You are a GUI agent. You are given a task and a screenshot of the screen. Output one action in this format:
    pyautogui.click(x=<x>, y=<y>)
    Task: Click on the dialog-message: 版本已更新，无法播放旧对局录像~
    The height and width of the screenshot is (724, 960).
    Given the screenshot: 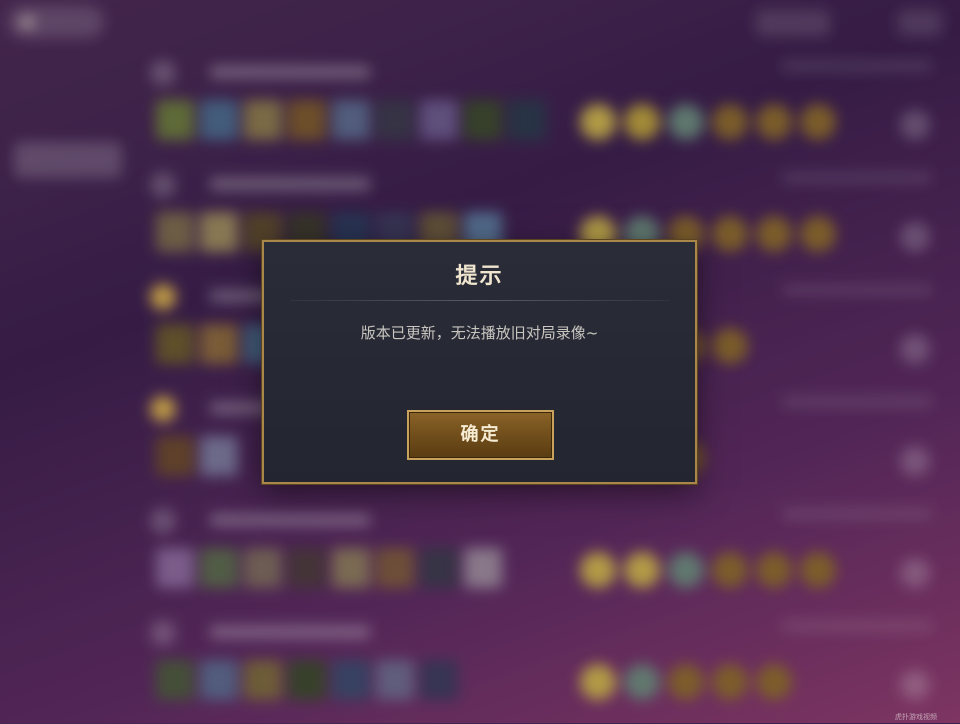 What is the action you would take?
    pyautogui.click(x=479, y=333)
    